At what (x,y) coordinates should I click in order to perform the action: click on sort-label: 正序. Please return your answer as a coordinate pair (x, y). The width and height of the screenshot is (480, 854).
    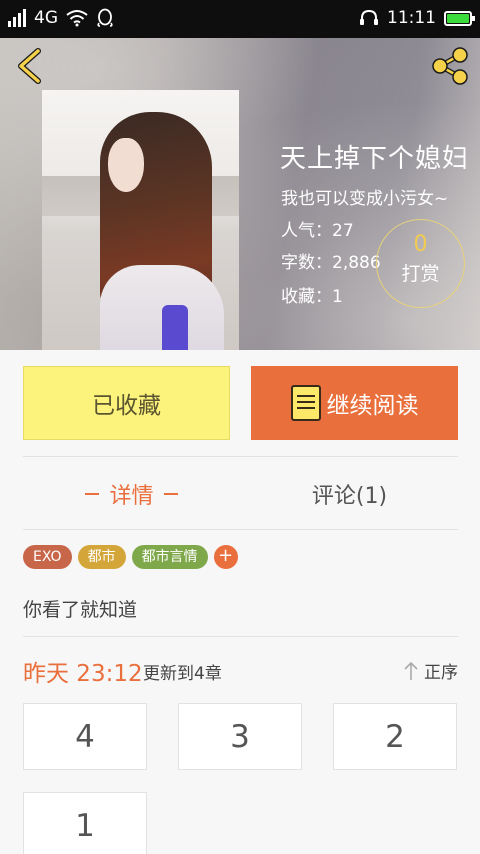
    Looking at the image, I should click on (441, 673).